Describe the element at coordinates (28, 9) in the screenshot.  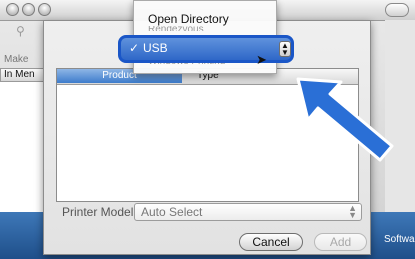
I see `minimize-window-button` at that location.